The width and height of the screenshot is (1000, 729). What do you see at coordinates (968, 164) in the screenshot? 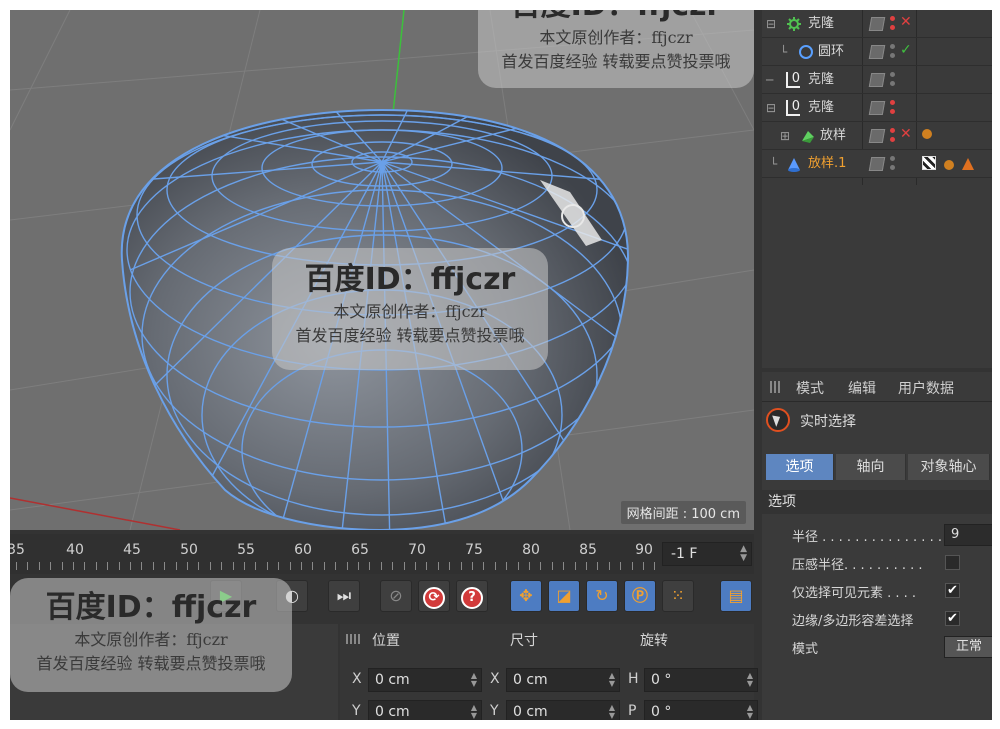
I see `material-tag-icon` at bounding box center [968, 164].